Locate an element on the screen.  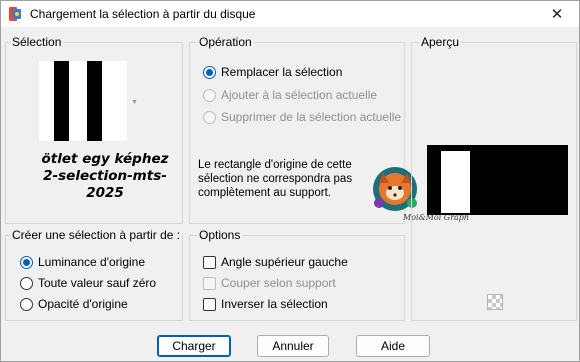
checkbox-label: Angle supérieur gauche is located at coordinates (284, 262).